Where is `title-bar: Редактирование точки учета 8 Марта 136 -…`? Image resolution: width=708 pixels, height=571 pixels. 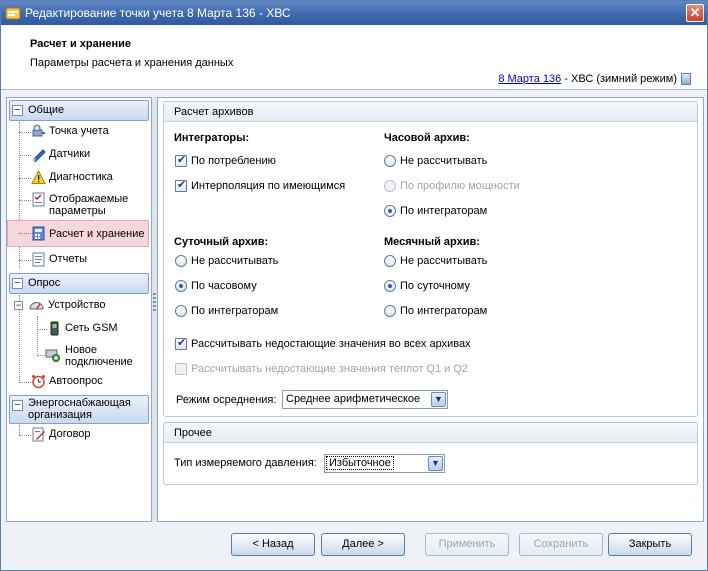 title-bar: Редактирование точки учета 8 Марта 136 -… is located at coordinates (354, 13).